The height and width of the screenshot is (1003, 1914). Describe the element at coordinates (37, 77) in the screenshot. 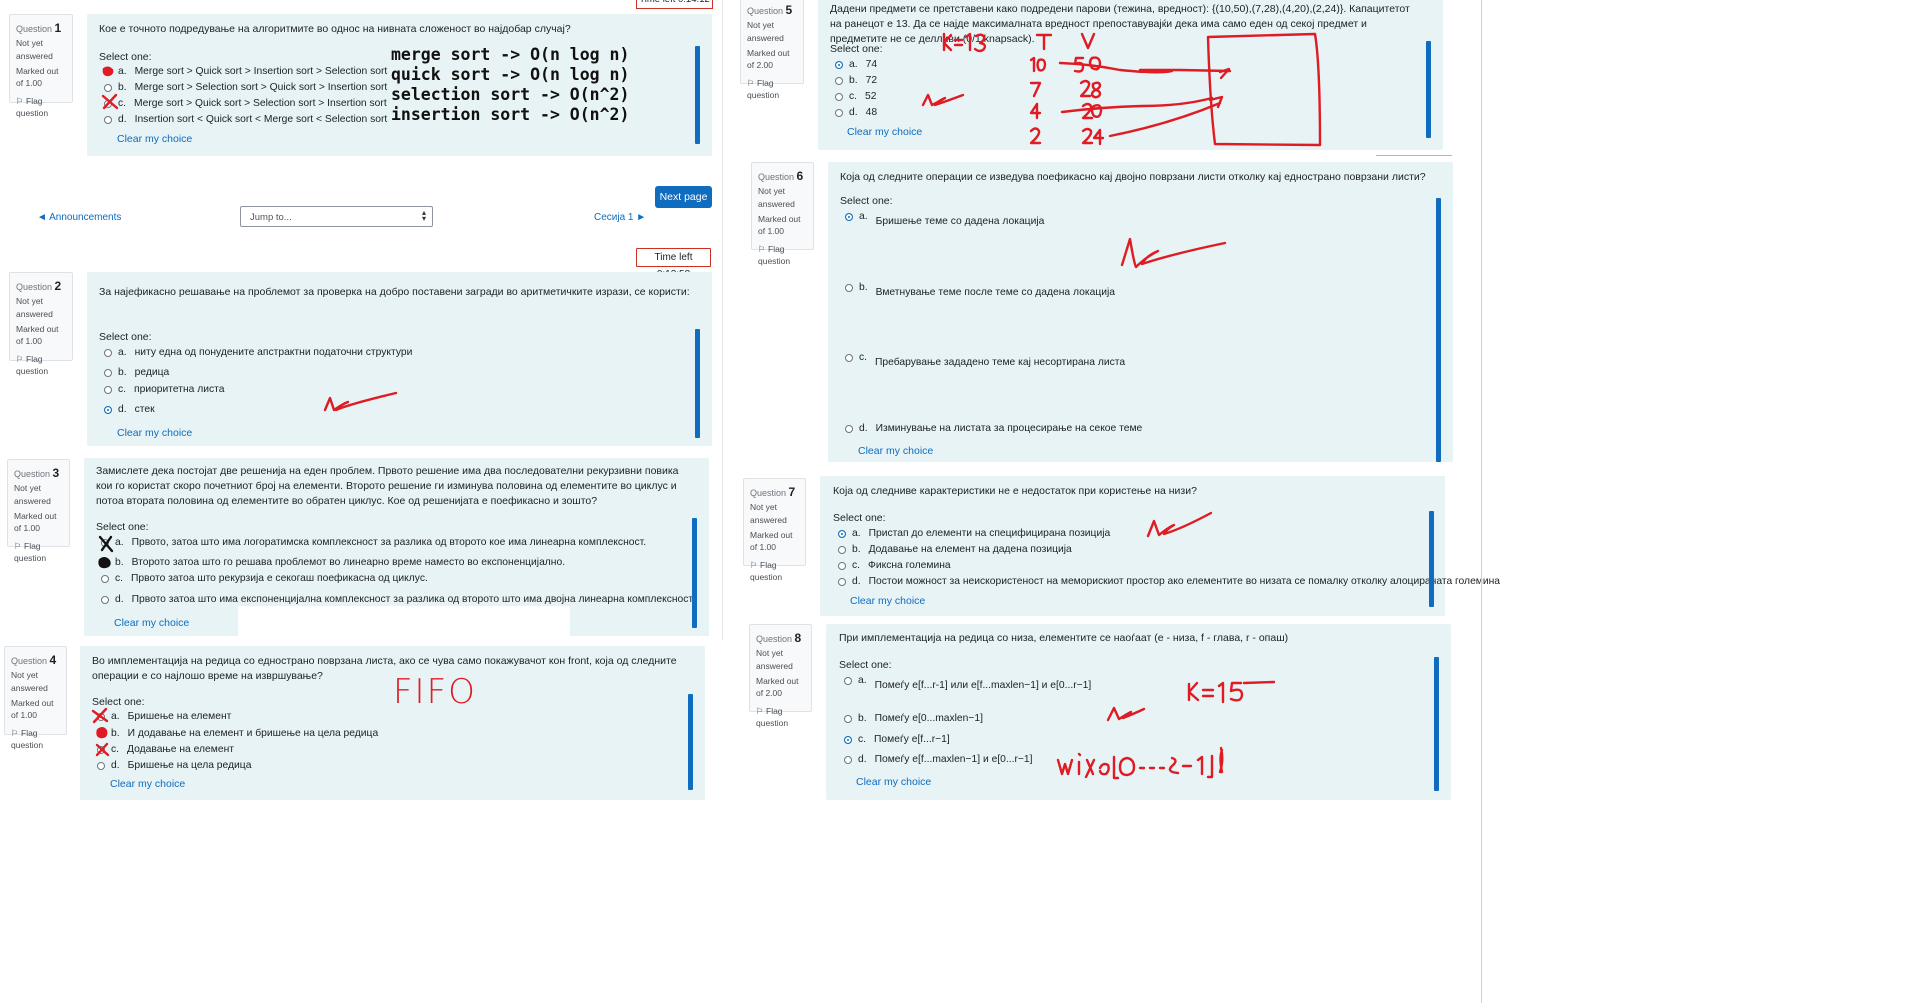

I see `question-mark: Marked out of 1.00` at that location.